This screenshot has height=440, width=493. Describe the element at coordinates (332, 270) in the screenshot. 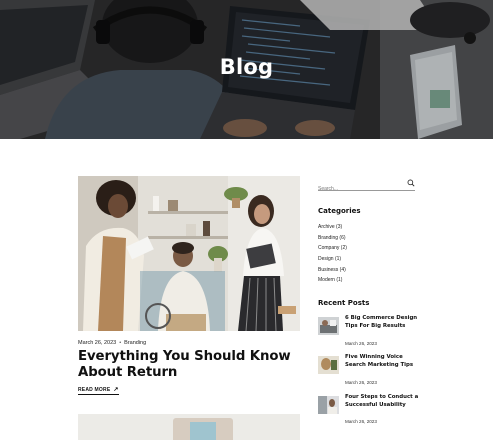

I see `category-item-business: Business (4)` at that location.